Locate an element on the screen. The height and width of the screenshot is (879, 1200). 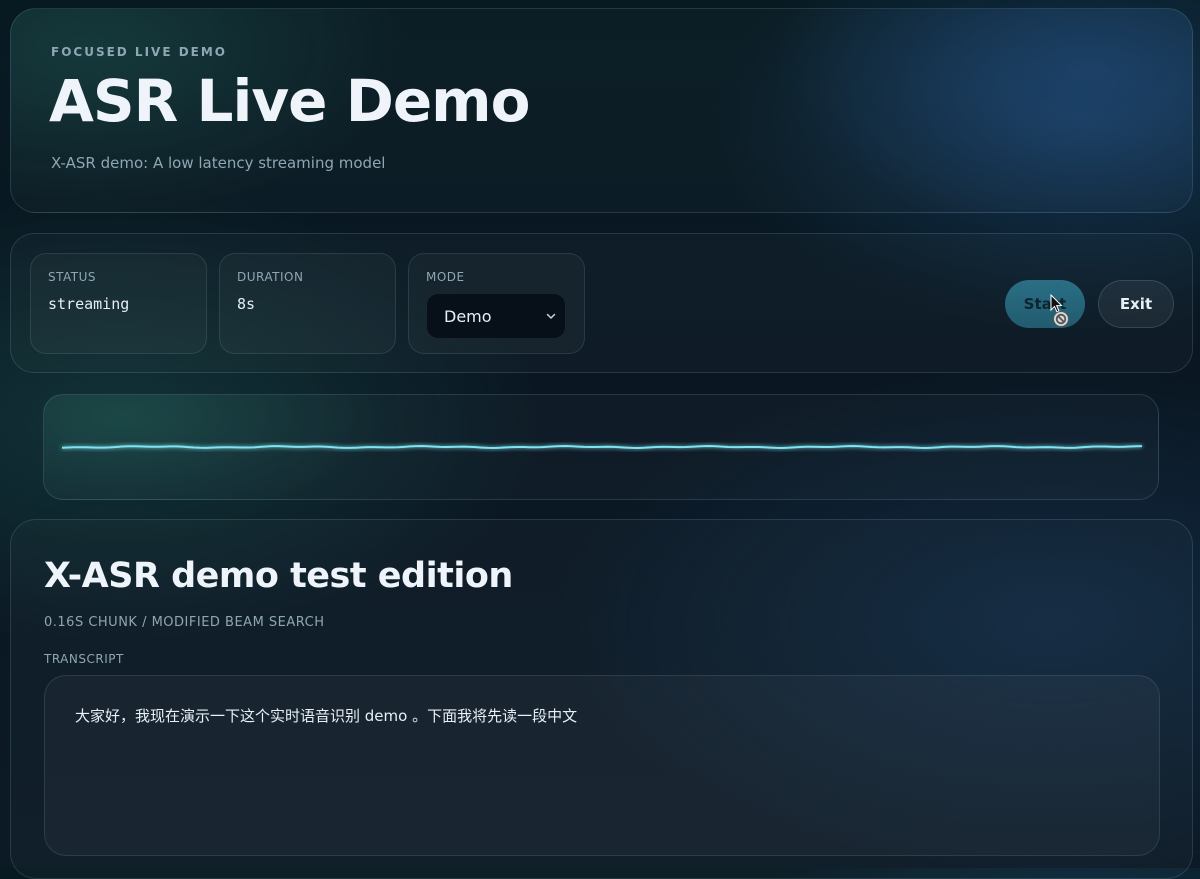
duration-label: DURATION is located at coordinates (270, 277).